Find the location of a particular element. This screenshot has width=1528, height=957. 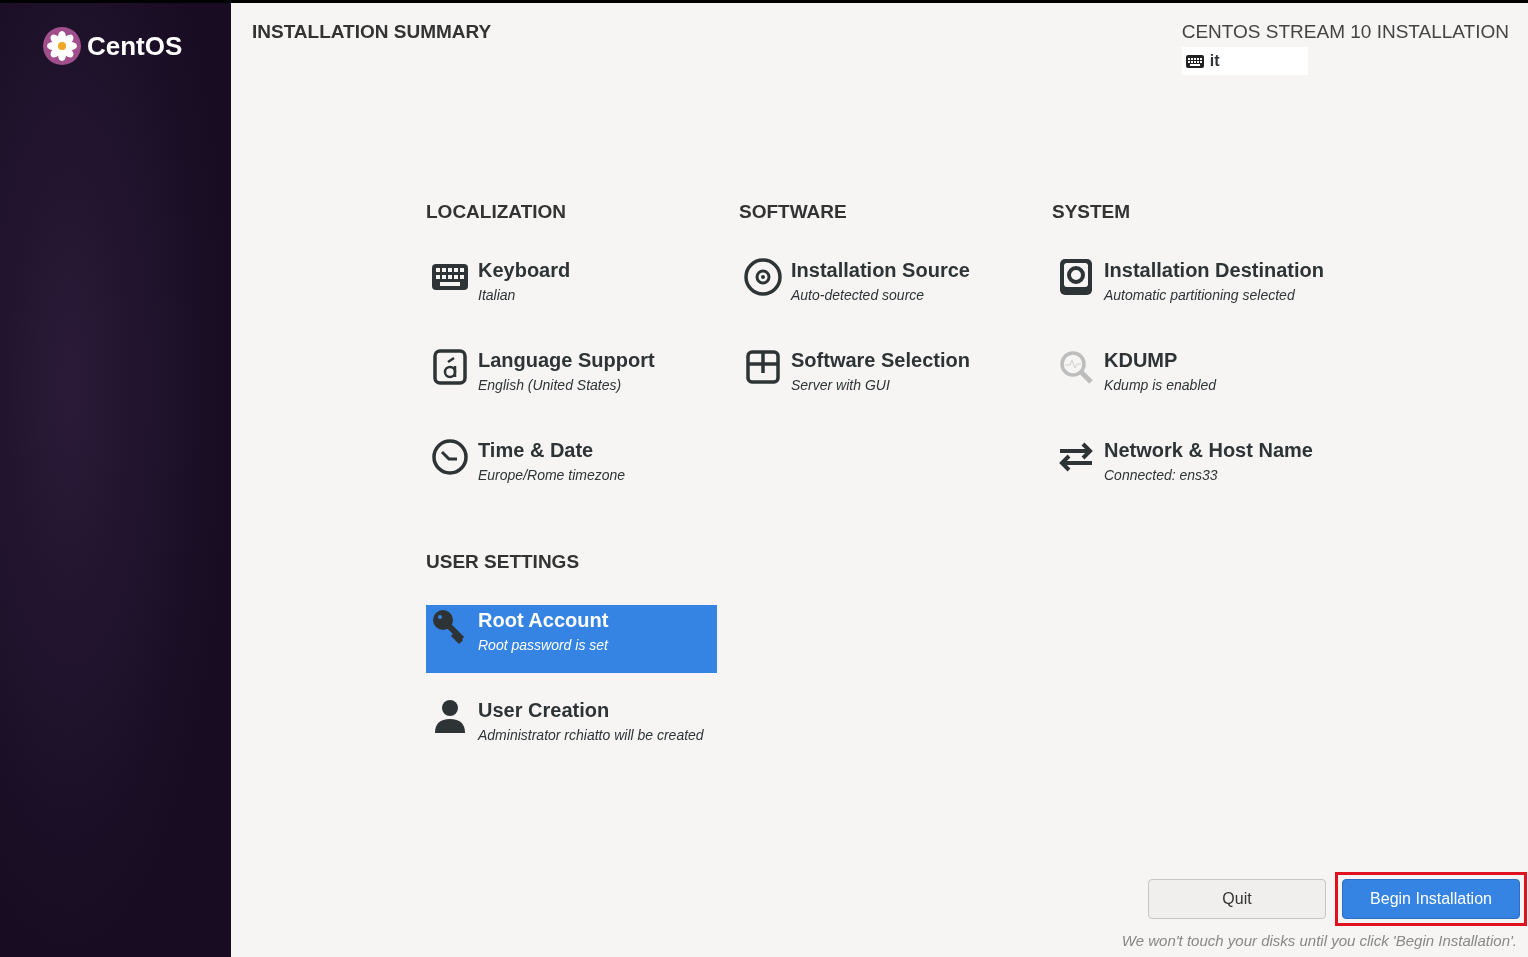

section-heading: SYSTEM is located at coordinates (1092, 212).